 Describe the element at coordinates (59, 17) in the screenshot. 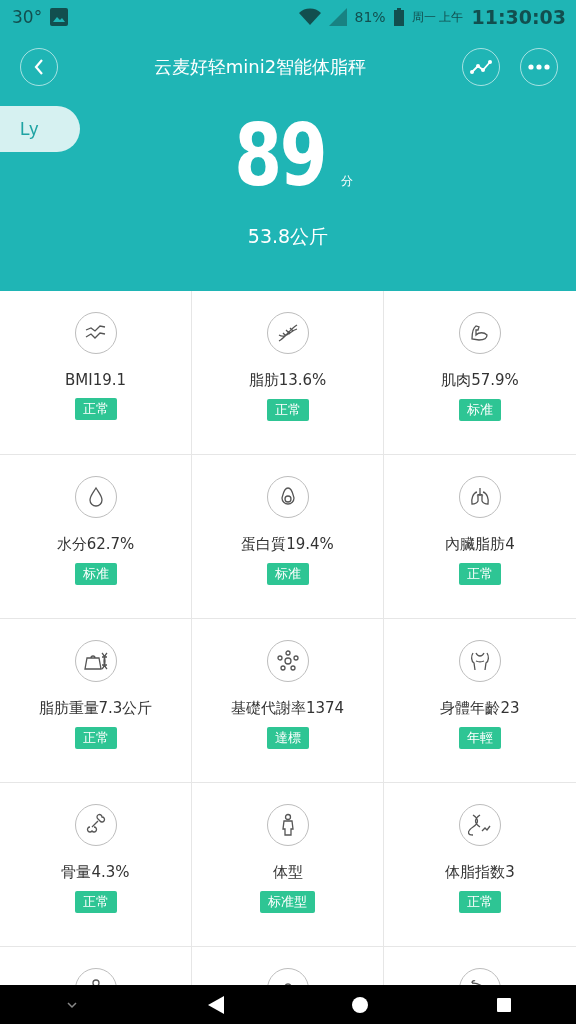

I see `image-icon` at that location.